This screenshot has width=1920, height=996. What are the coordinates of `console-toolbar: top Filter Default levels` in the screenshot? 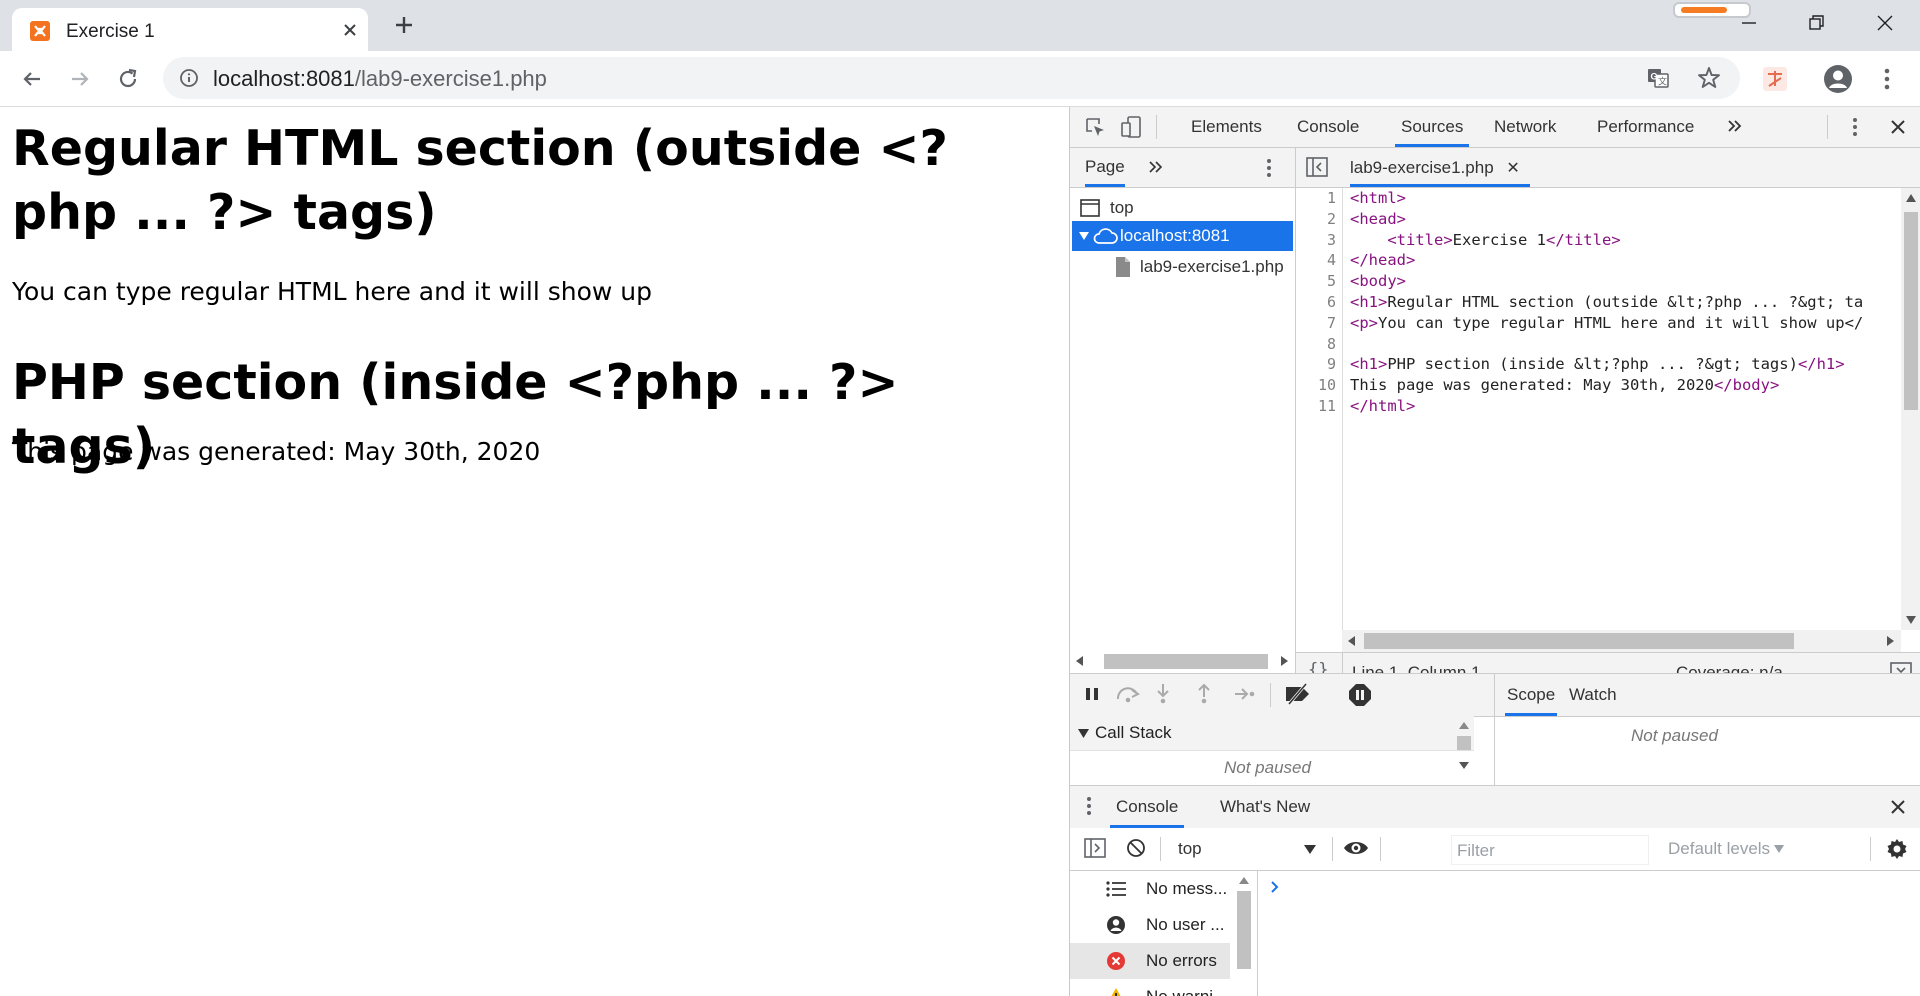 It's located at (1495, 849).